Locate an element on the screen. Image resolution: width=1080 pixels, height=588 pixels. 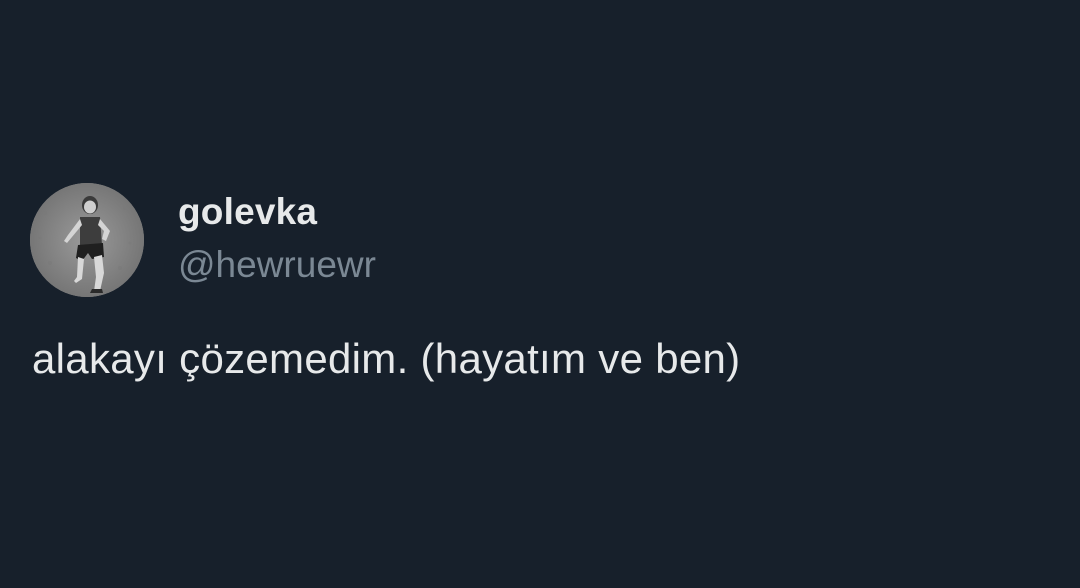
user-handle: @hewruewr is located at coordinates (277, 265).